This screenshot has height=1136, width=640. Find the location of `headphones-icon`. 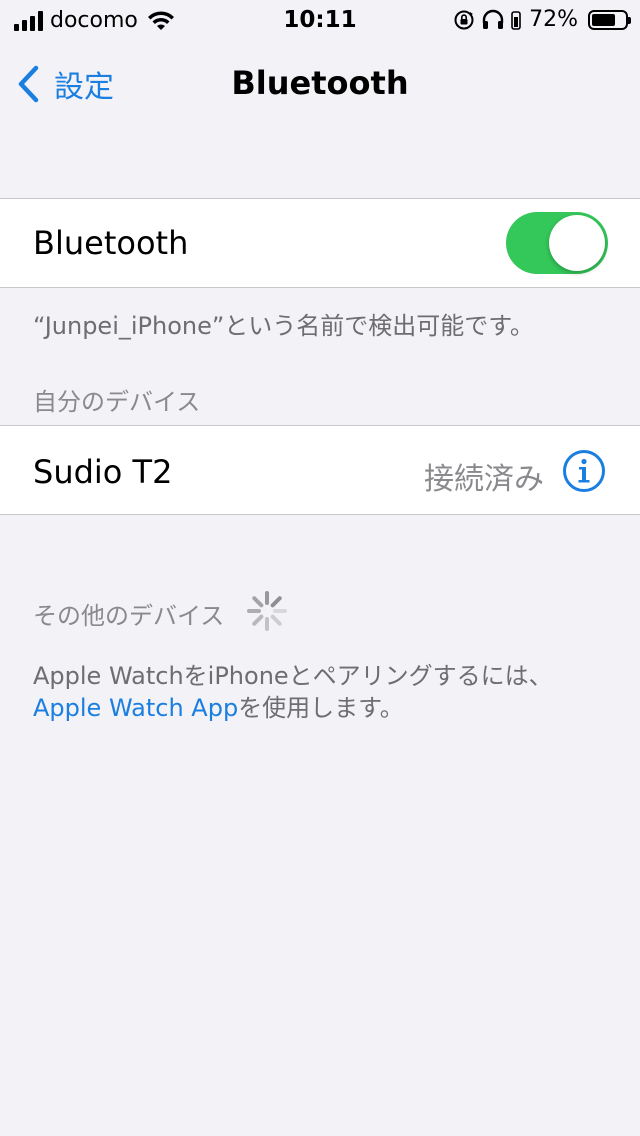

headphones-icon is located at coordinates (493, 19).